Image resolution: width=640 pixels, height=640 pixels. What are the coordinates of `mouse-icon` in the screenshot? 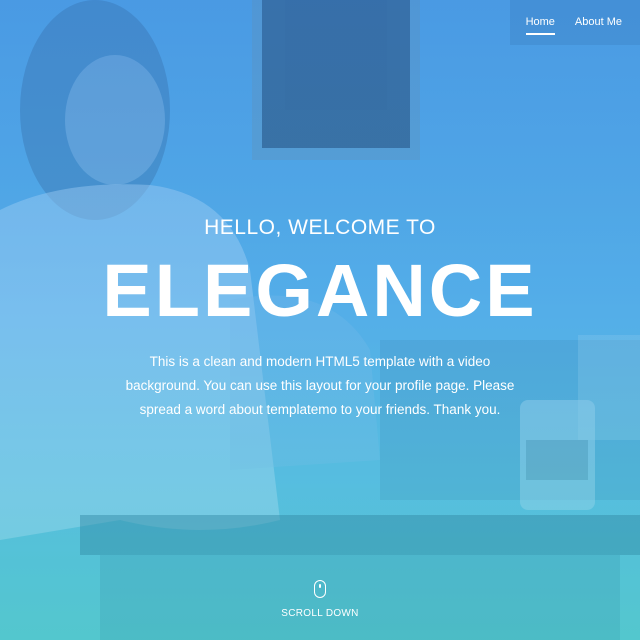 It's located at (320, 589).